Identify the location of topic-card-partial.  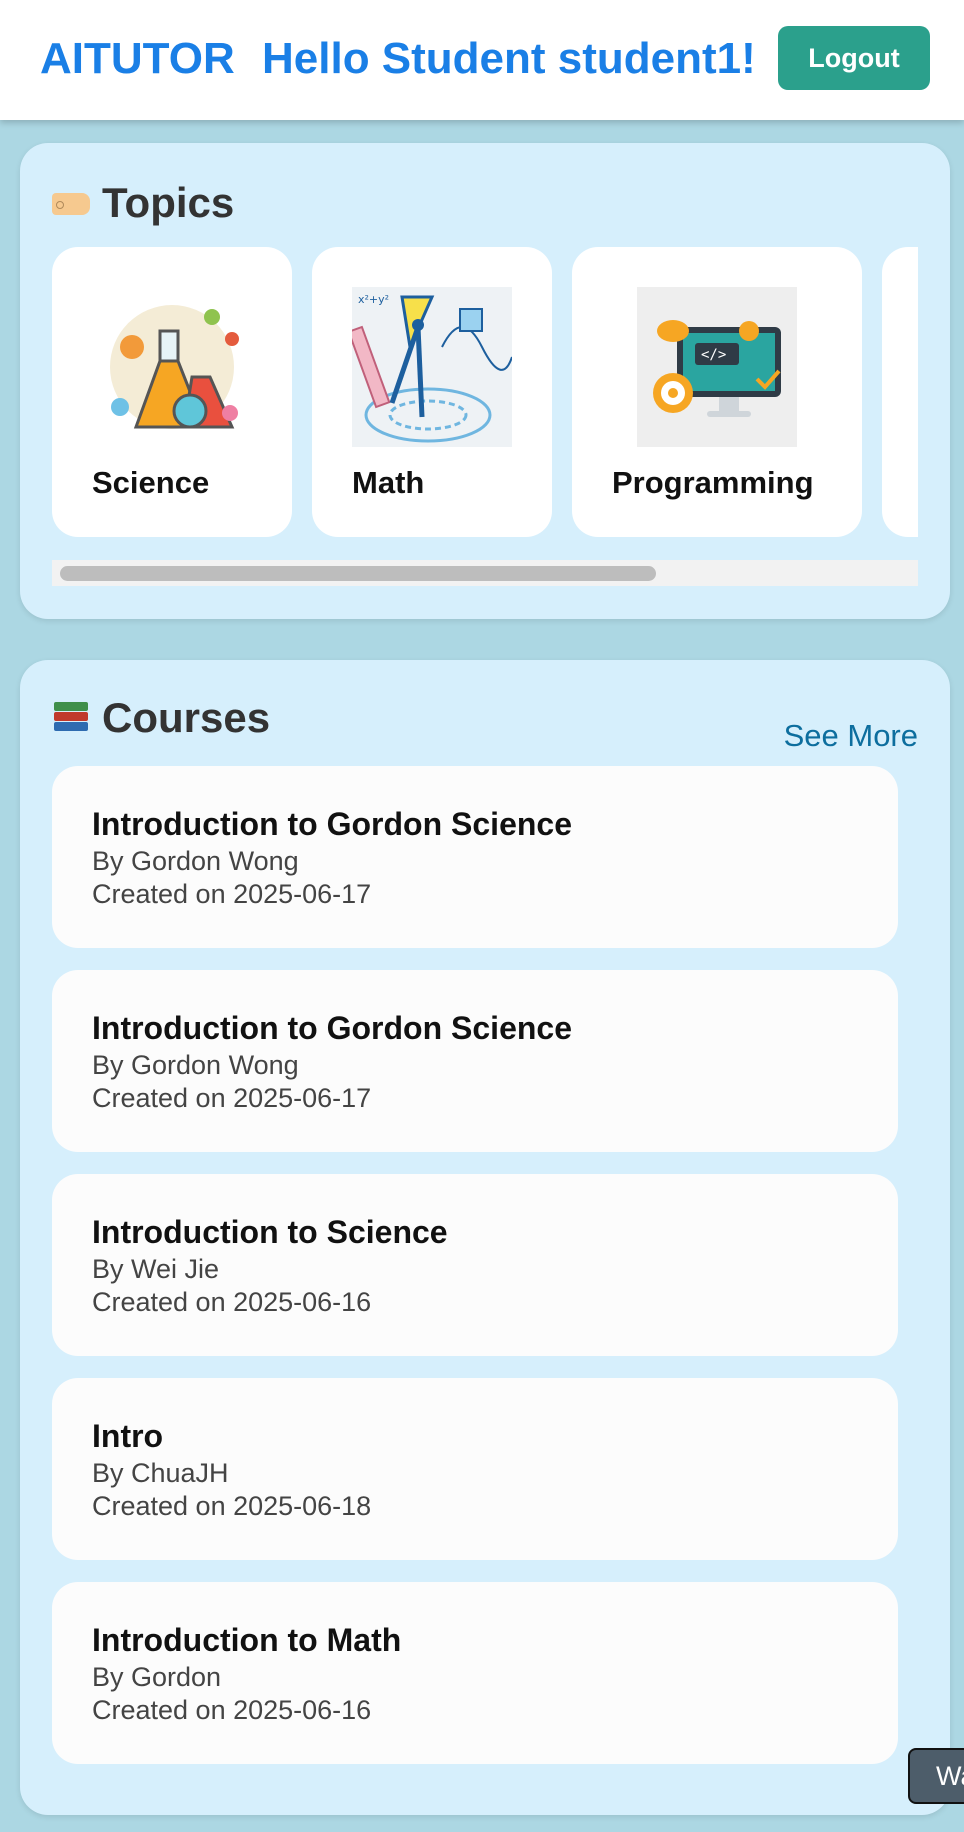
(900, 392).